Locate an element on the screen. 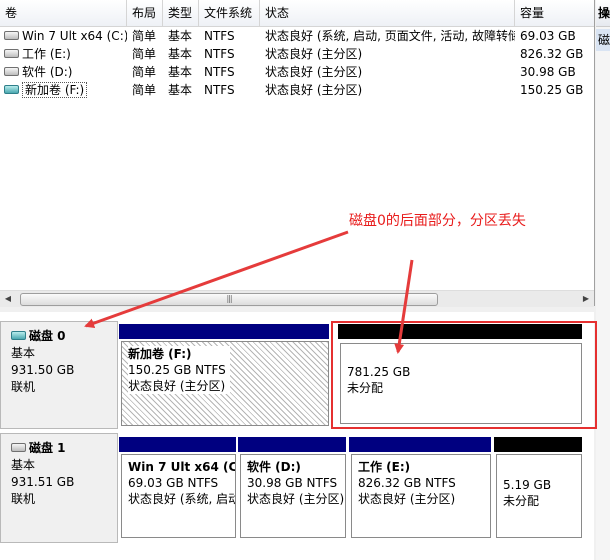  annotation-arrows is located at coordinates (249, 292).